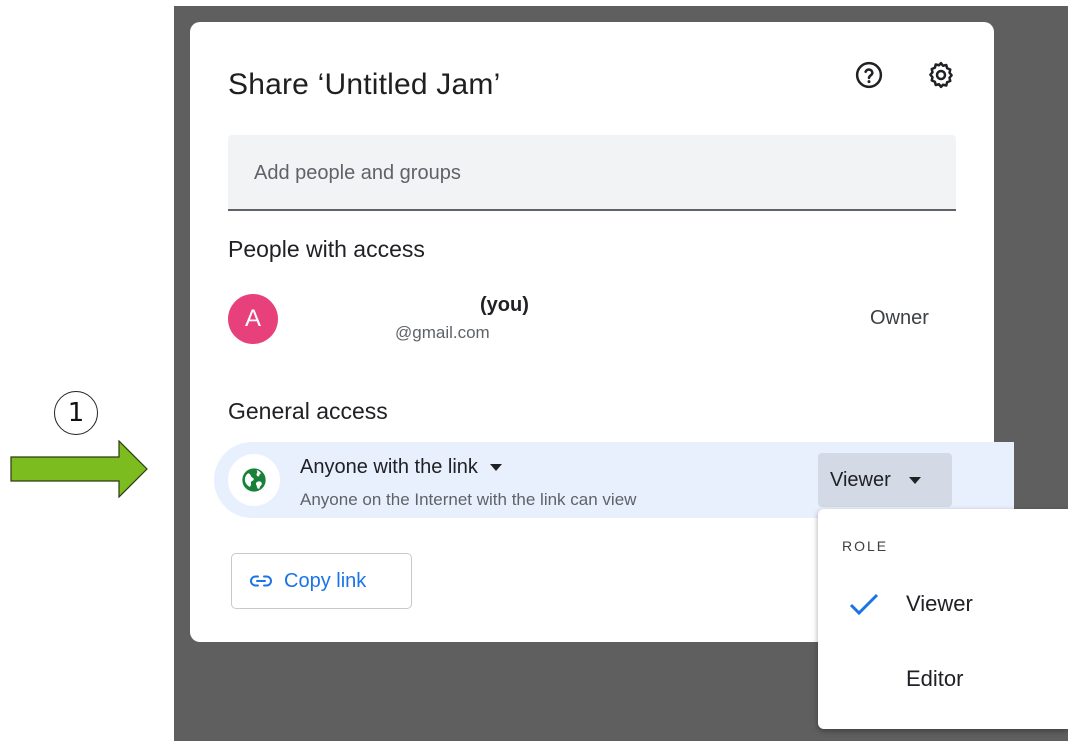  I want to click on general-access-heading: General access, so click(308, 411).